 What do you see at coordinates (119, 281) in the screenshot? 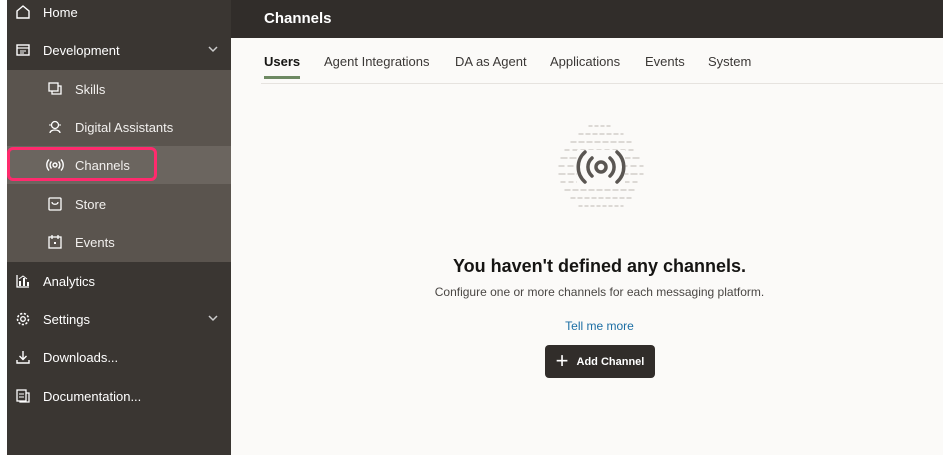
I see `sidebar-item-analytics: Analytics` at bounding box center [119, 281].